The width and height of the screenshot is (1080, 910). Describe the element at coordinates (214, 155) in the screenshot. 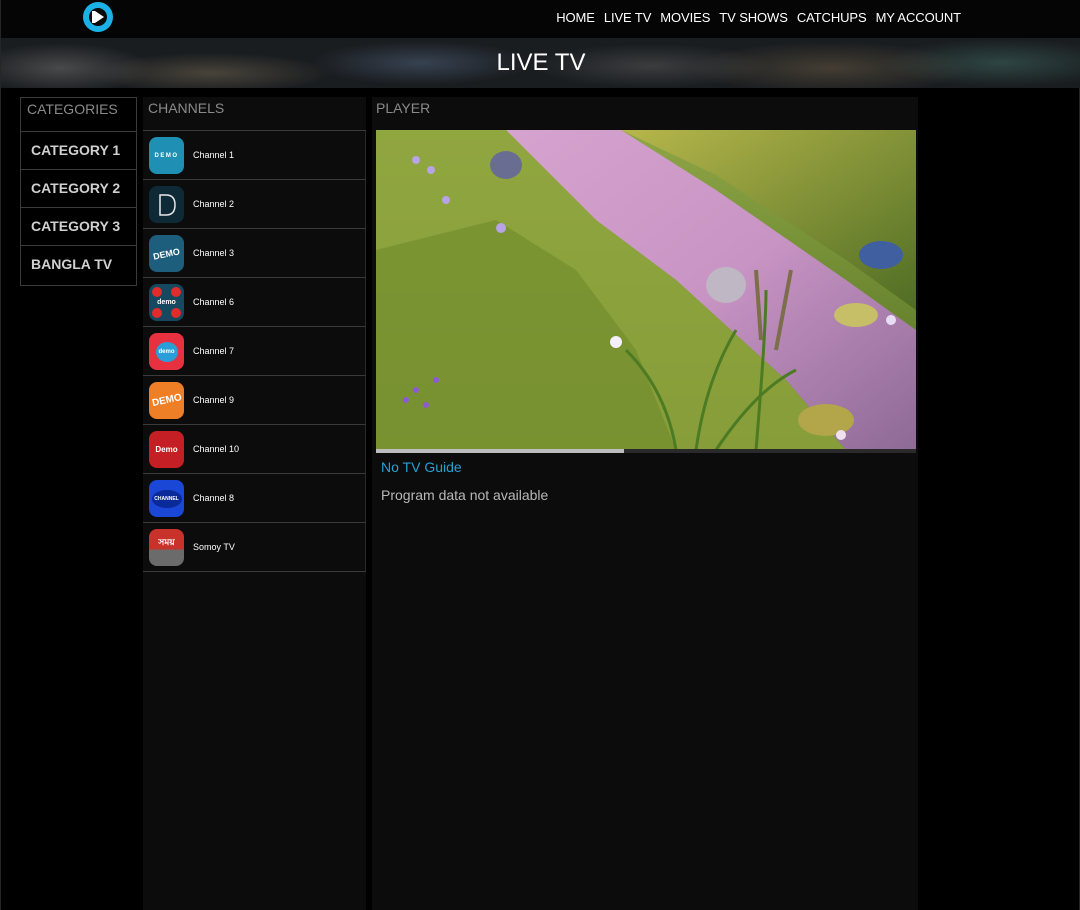

I see `channel-name: Channel 1` at that location.